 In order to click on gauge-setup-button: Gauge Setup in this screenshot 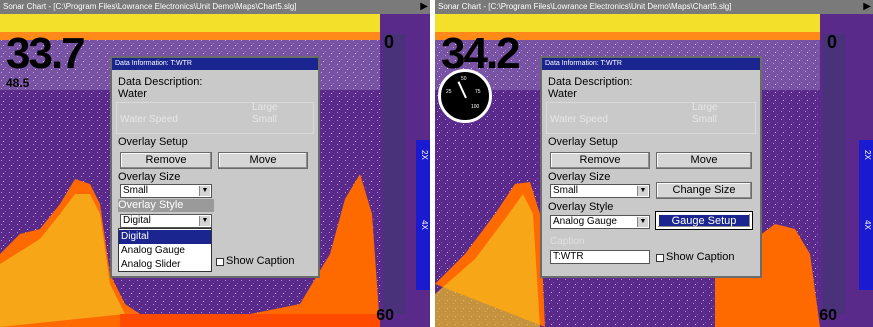, I will do `click(704, 220)`.